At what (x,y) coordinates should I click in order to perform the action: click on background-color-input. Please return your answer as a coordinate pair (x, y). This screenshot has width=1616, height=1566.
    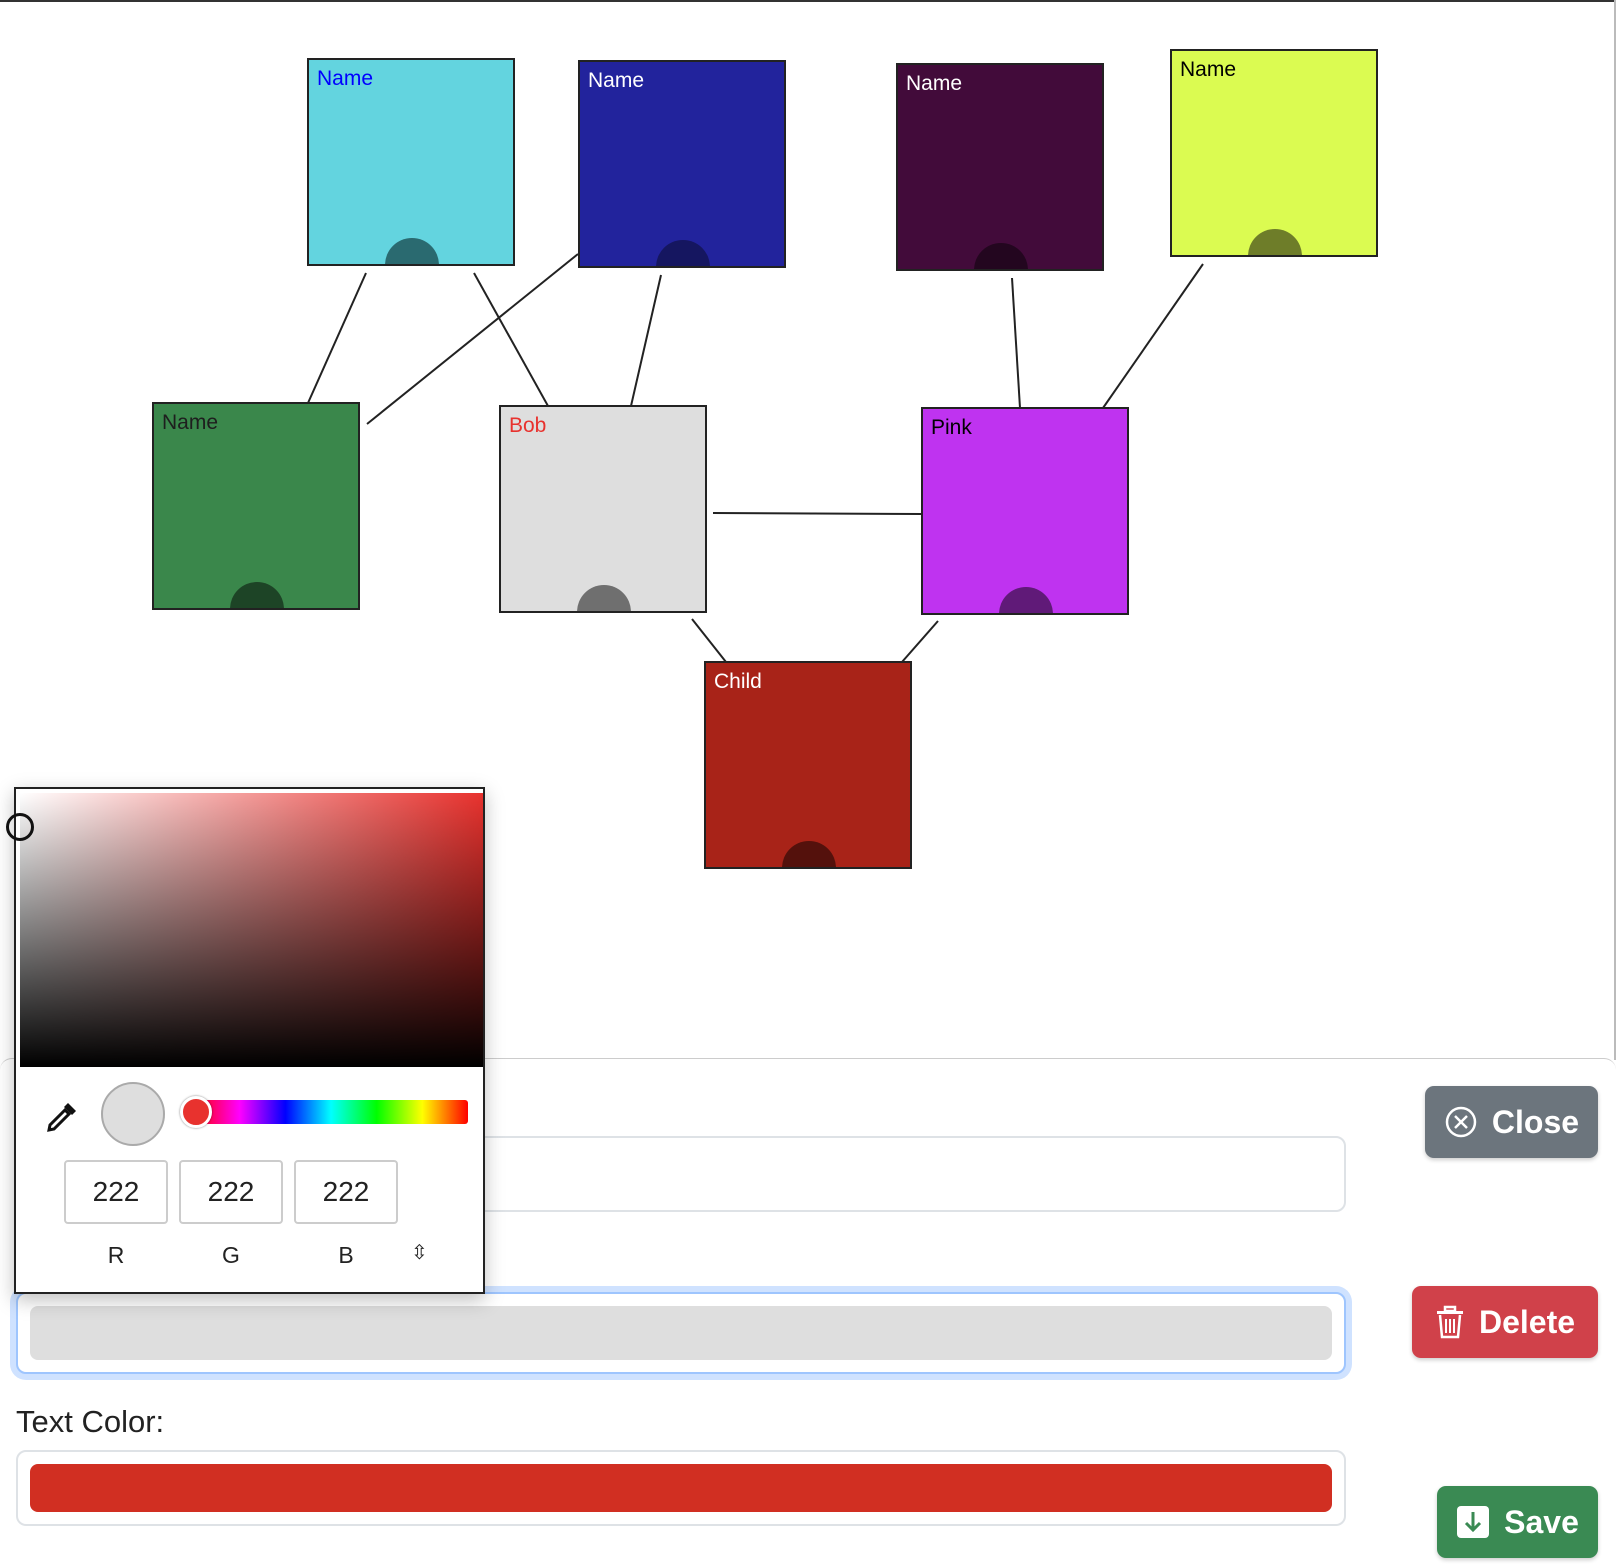
    Looking at the image, I should click on (681, 1333).